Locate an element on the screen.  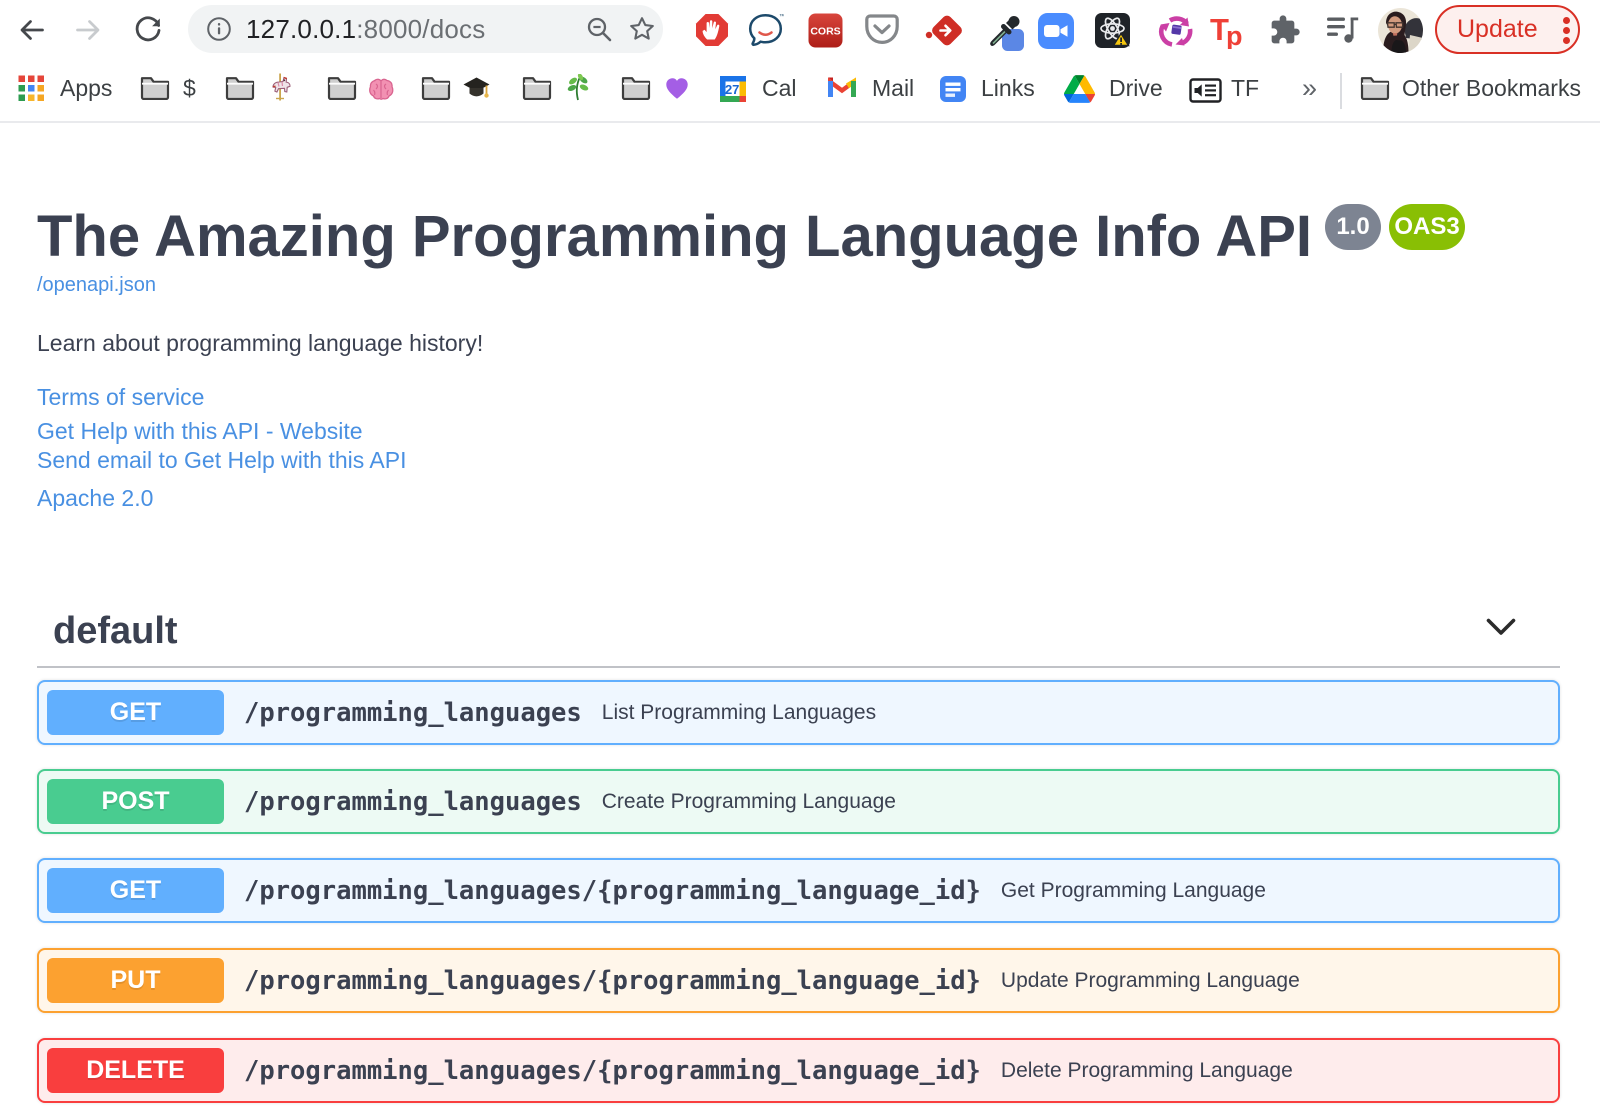
bookmark-tf-label: TF is located at coordinates (1245, 88).